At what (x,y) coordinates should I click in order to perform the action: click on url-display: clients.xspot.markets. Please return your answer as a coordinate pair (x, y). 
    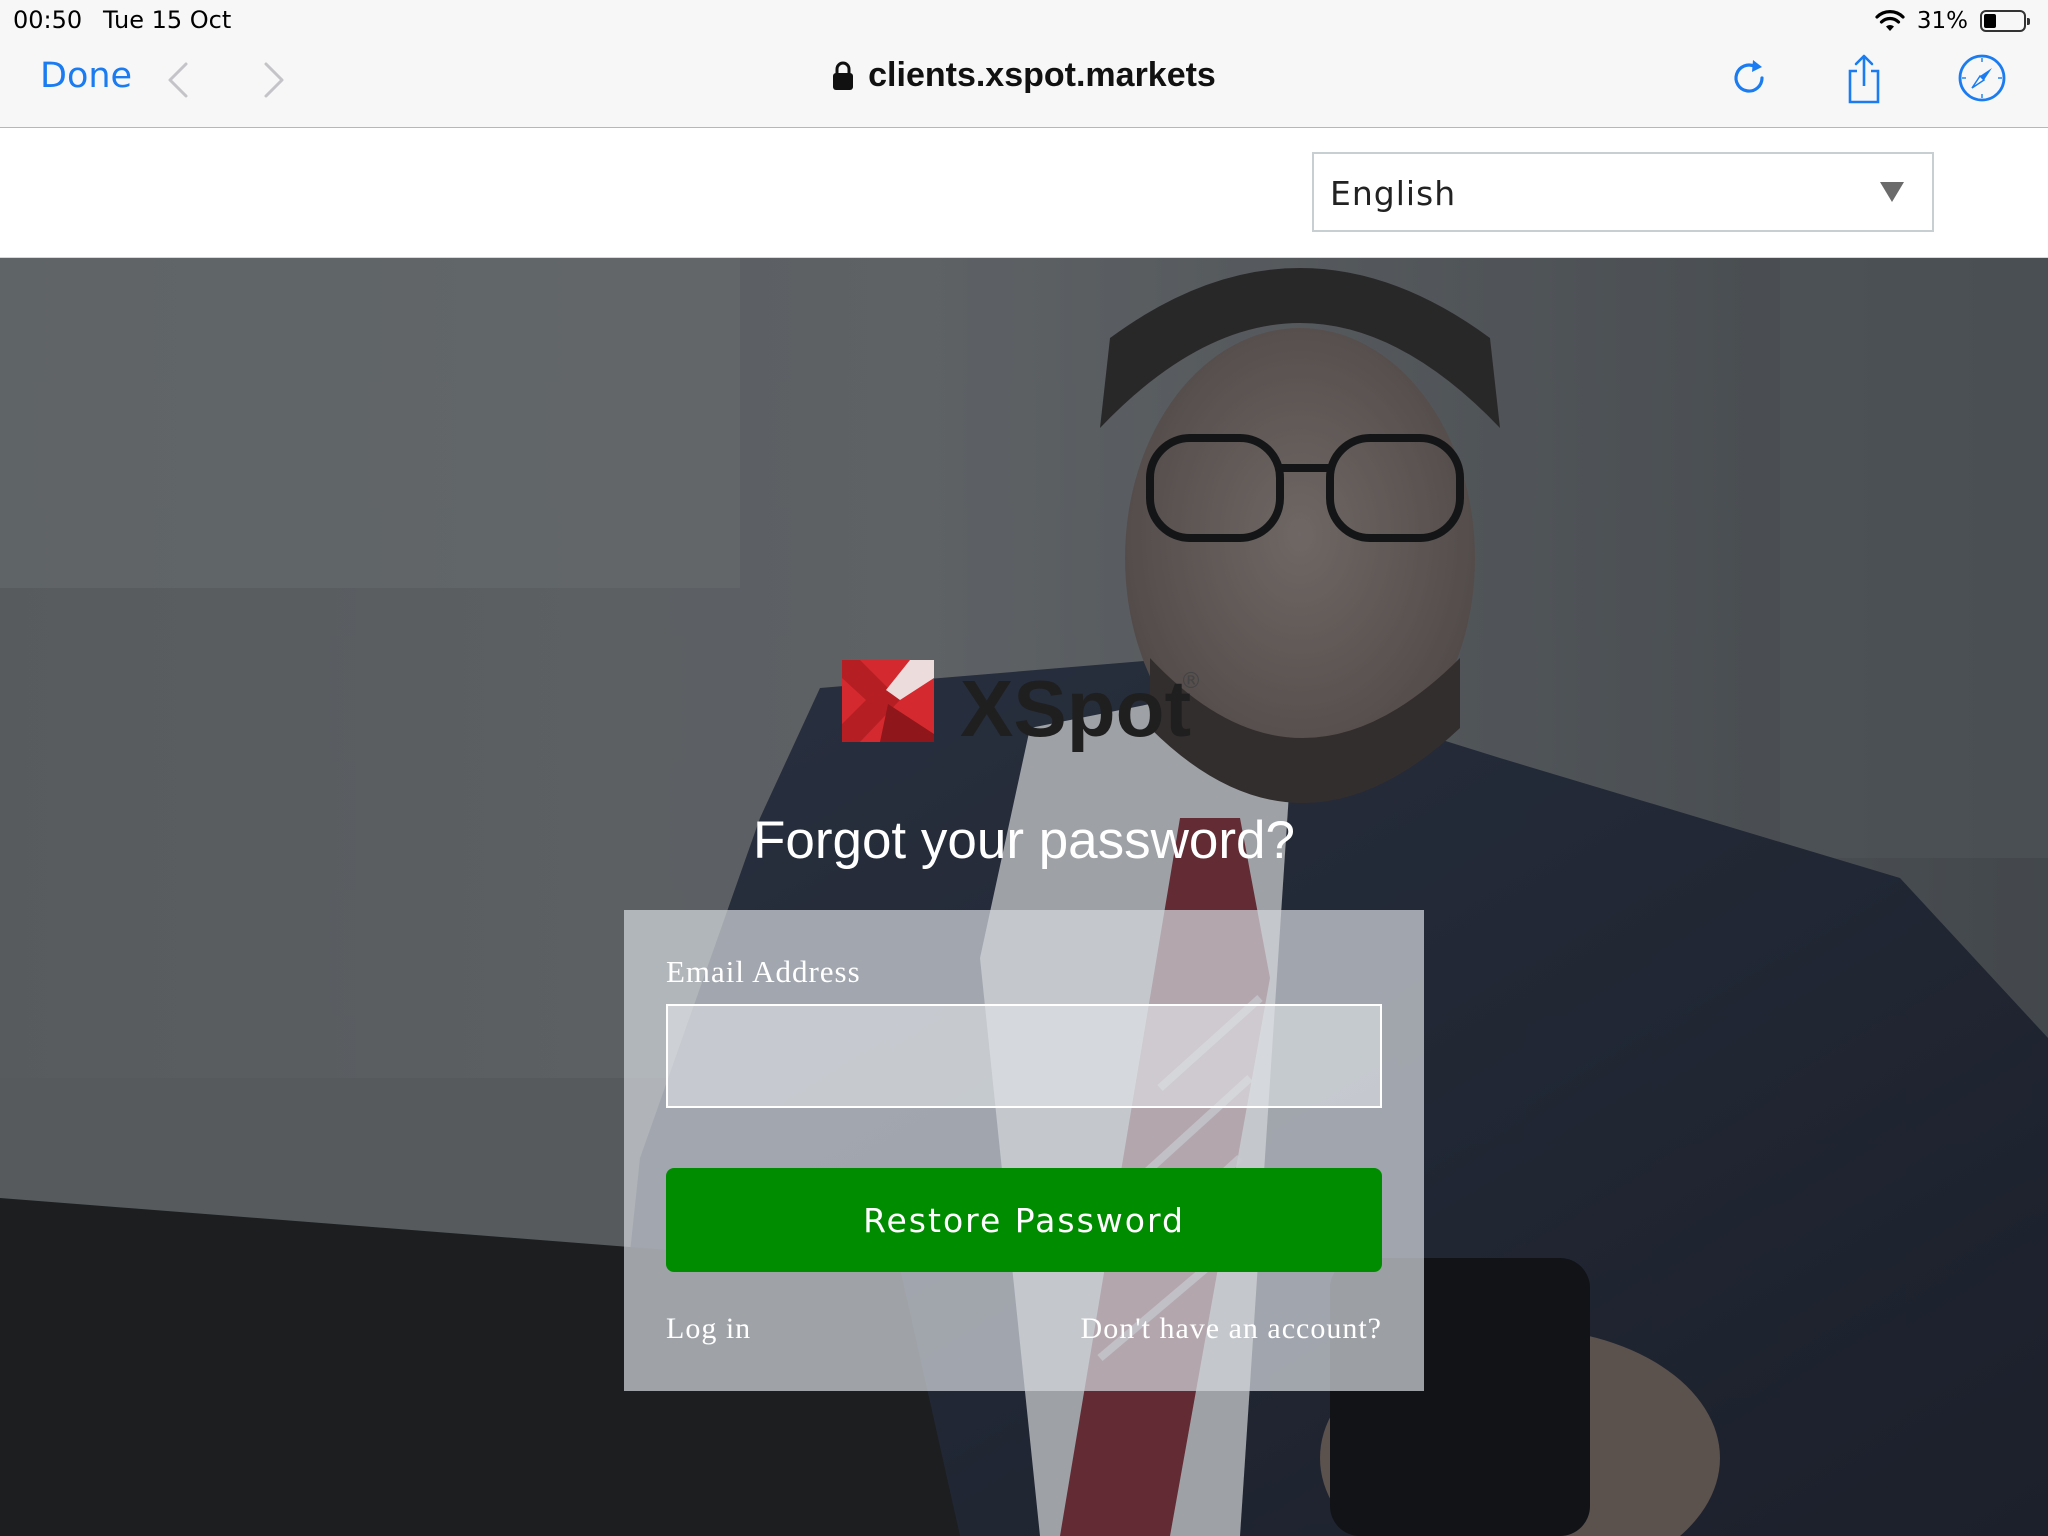
    Looking at the image, I should click on (1024, 75).